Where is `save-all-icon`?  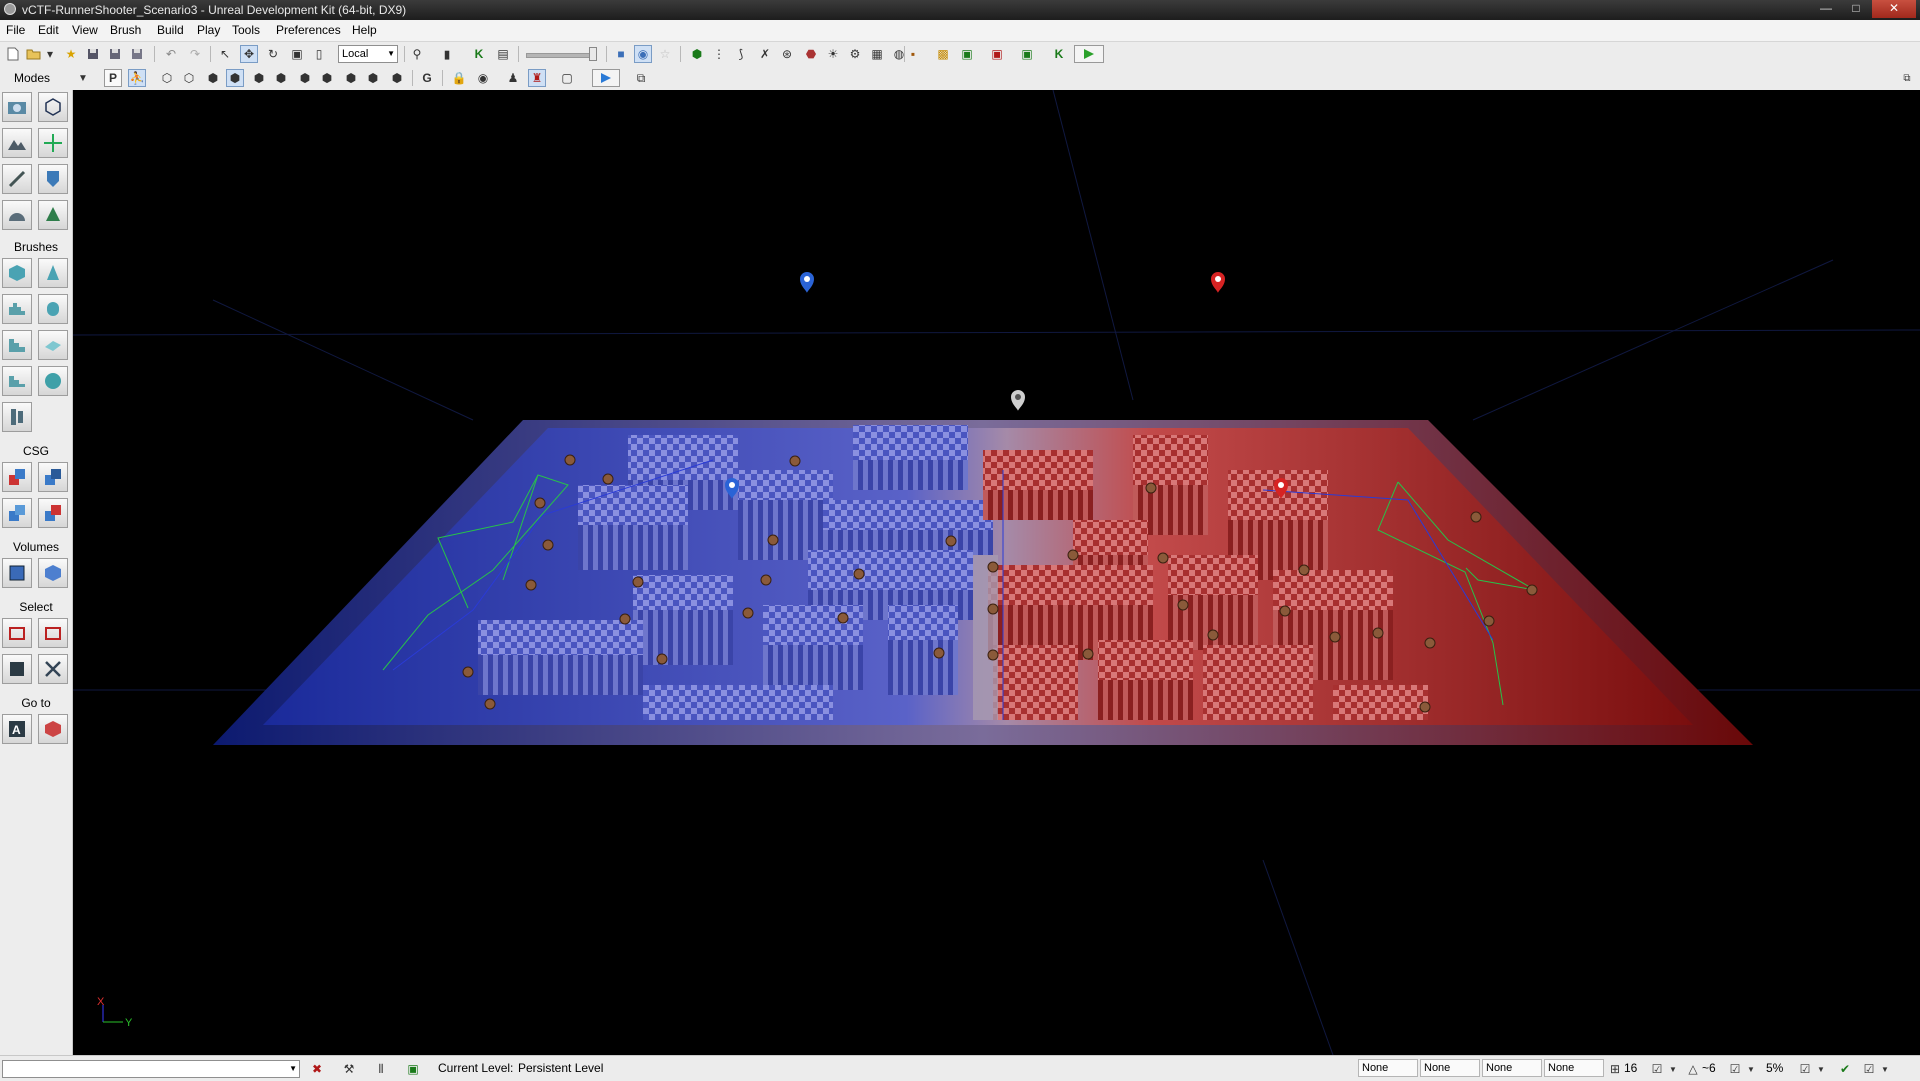 save-all-icon is located at coordinates (137, 54).